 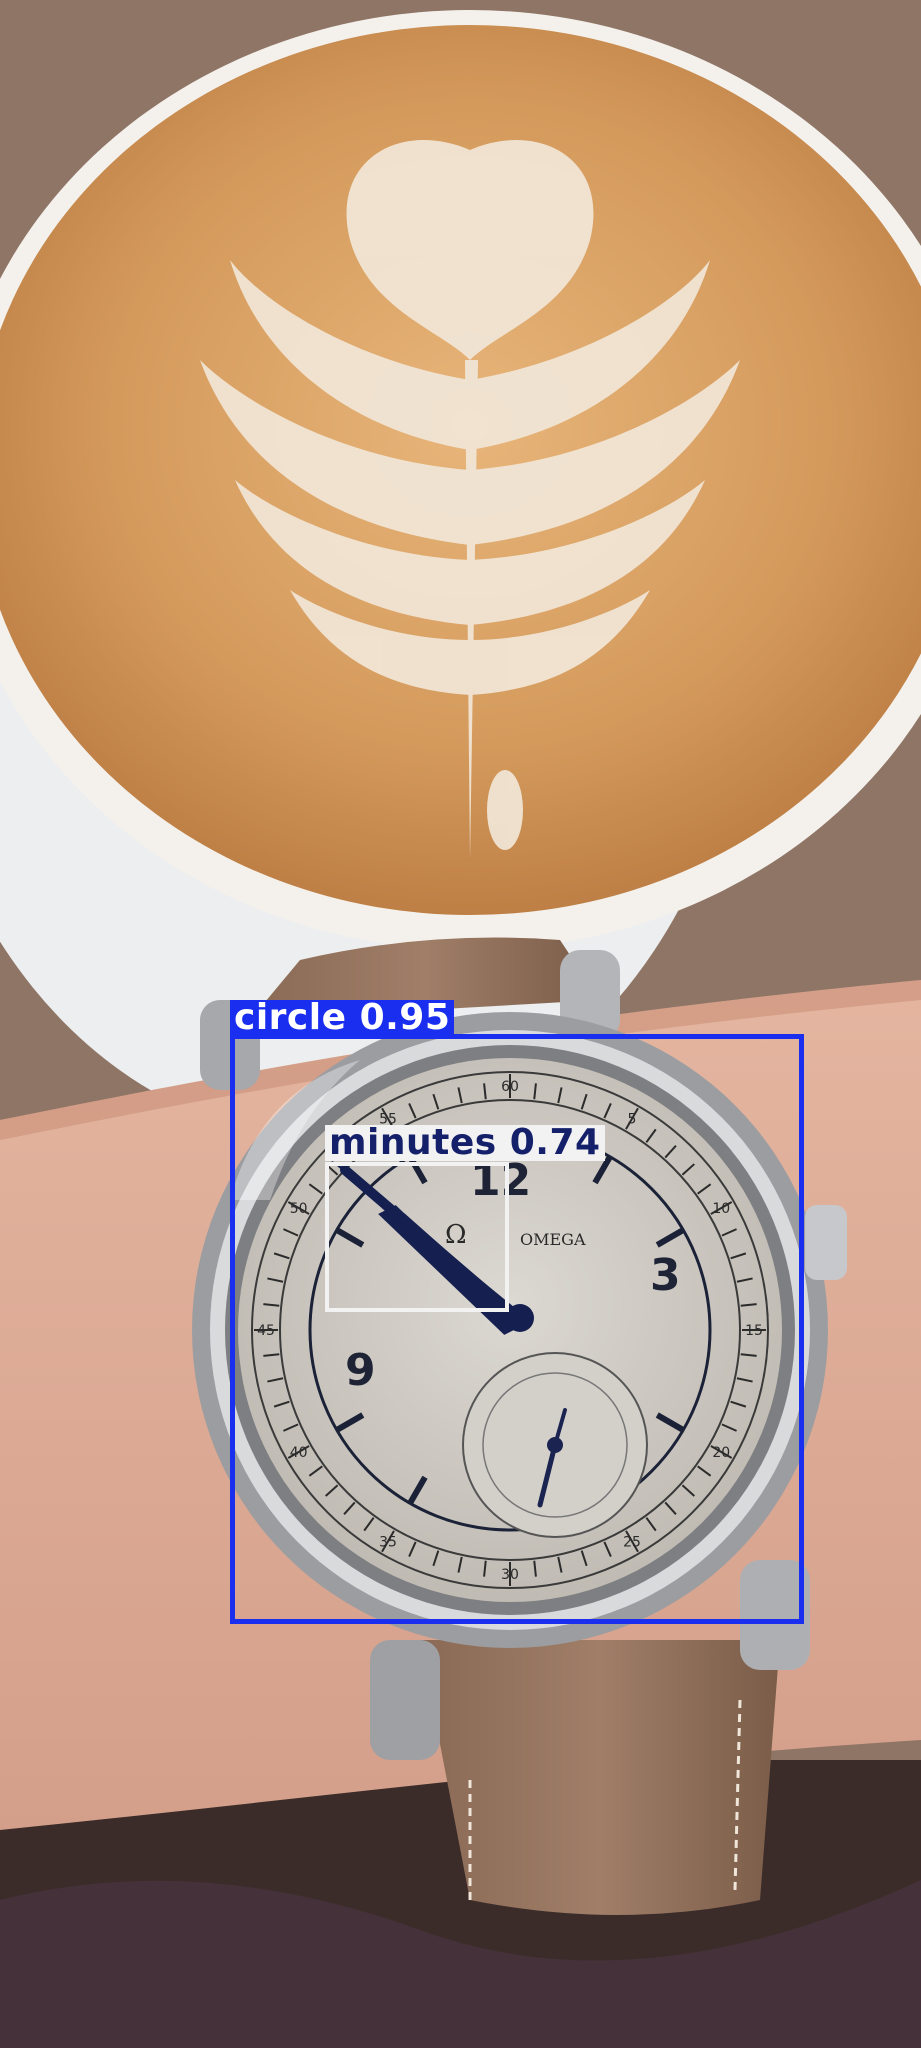 I want to click on detection-class-circle: circle, so click(x=290, y=1017).